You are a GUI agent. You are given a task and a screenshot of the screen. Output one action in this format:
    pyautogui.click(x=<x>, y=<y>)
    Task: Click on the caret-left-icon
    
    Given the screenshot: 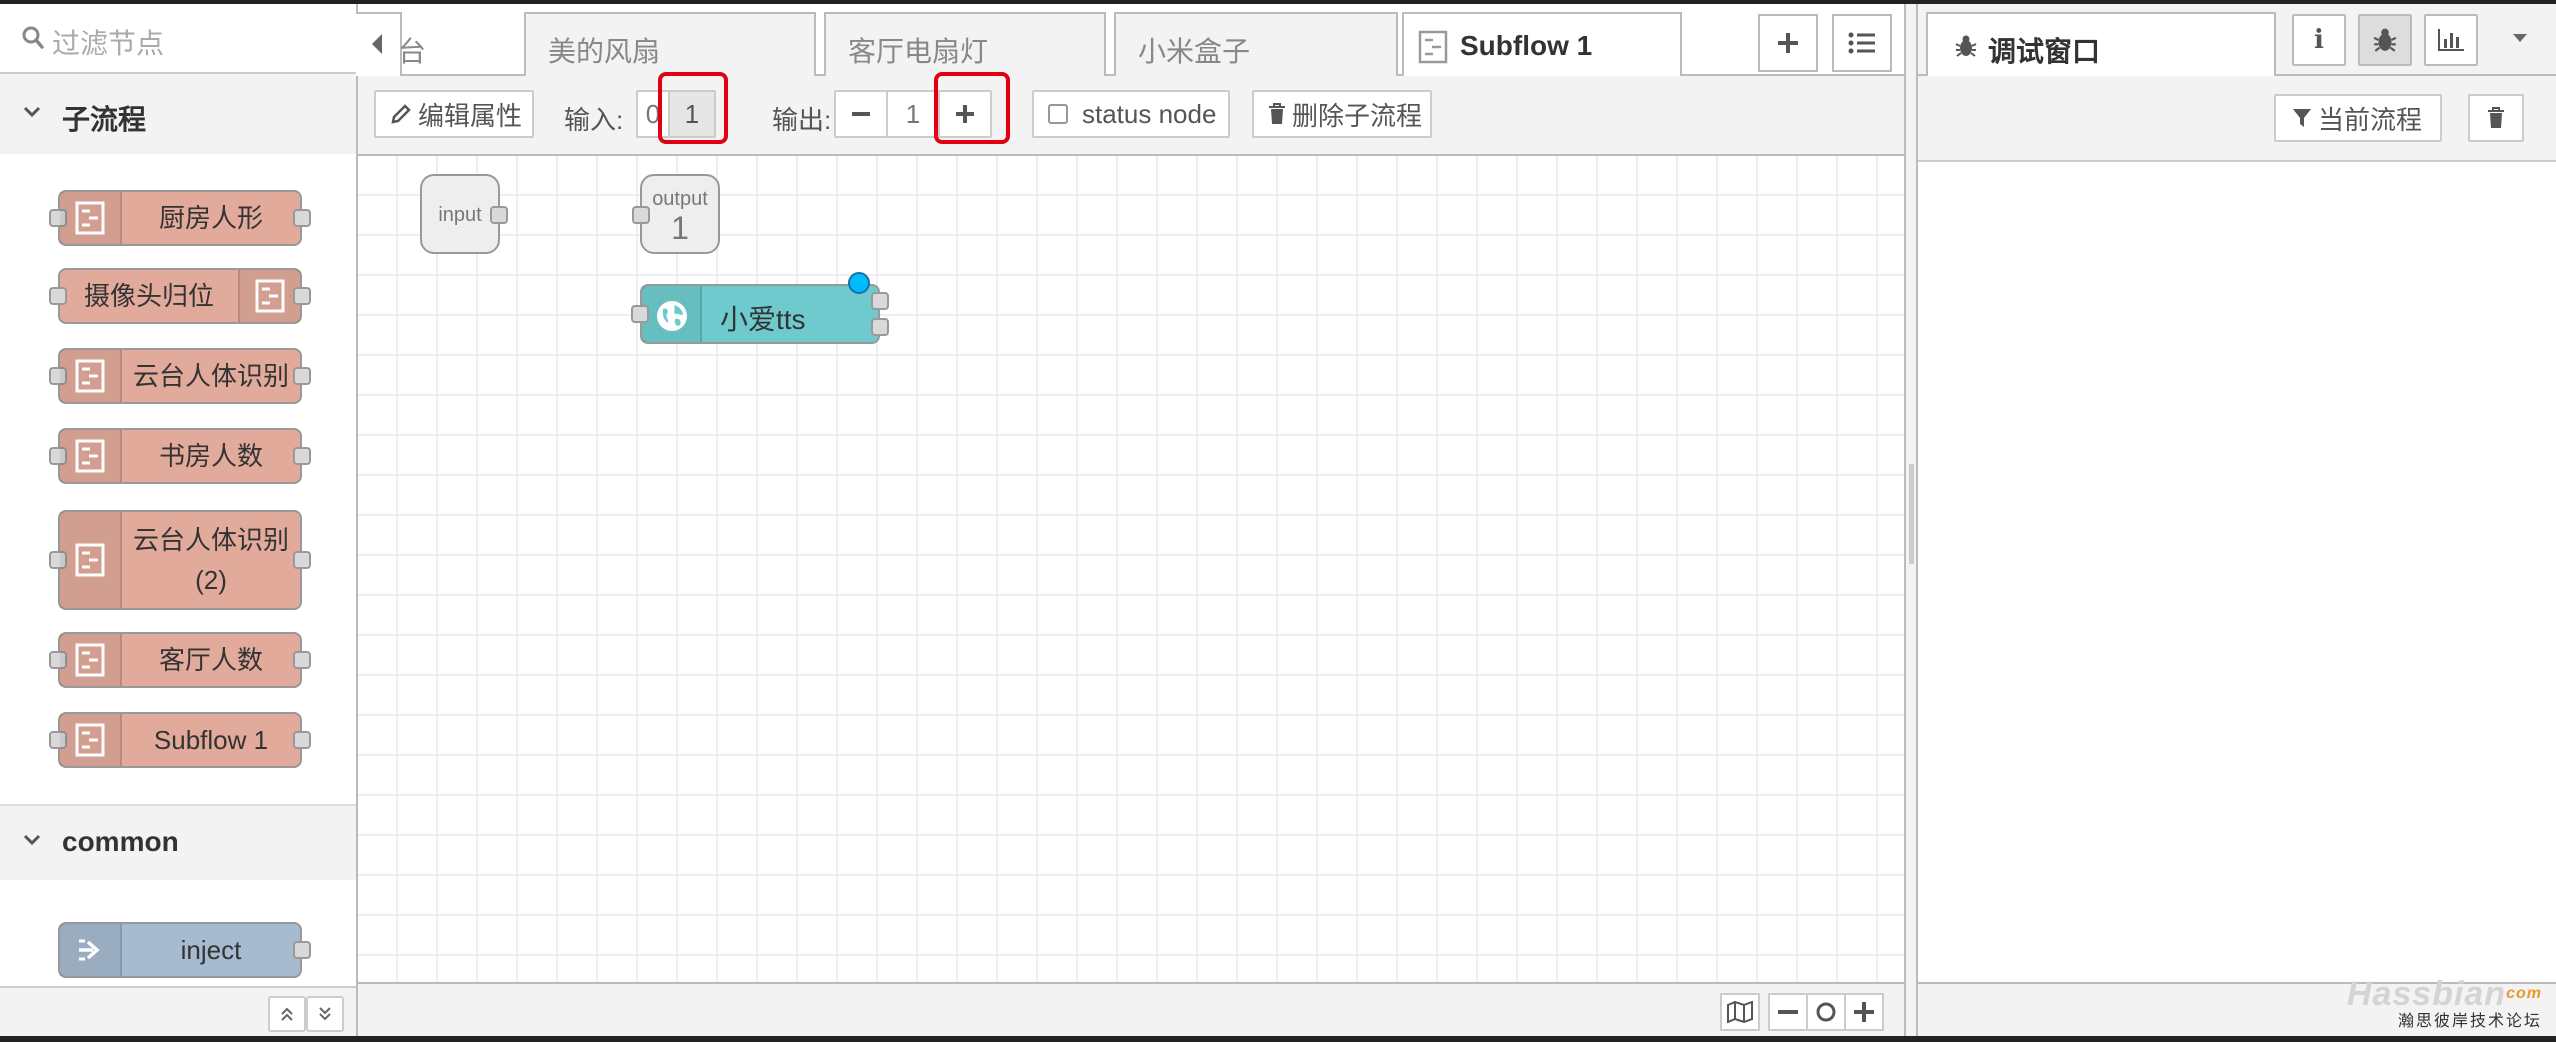 What is the action you would take?
    pyautogui.click(x=377, y=44)
    